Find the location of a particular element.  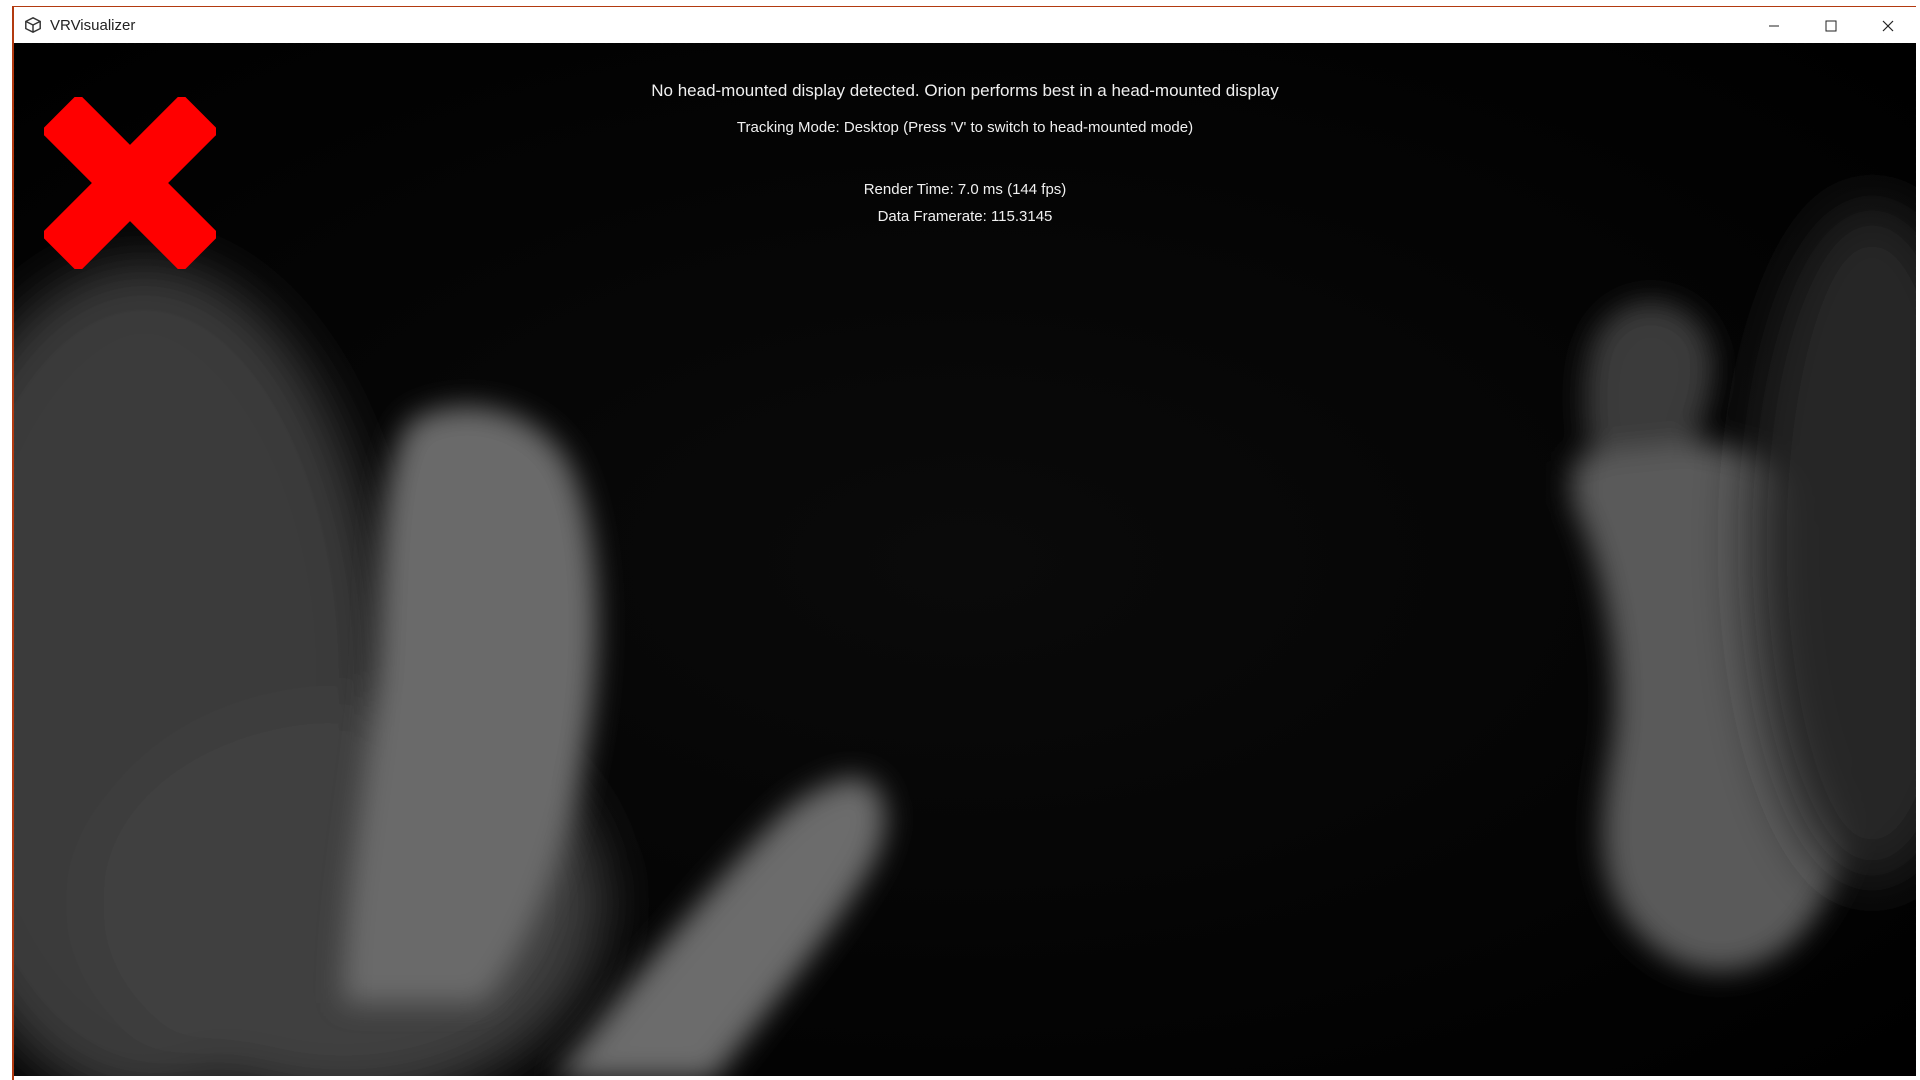

close-button is located at coordinates (1887, 25).